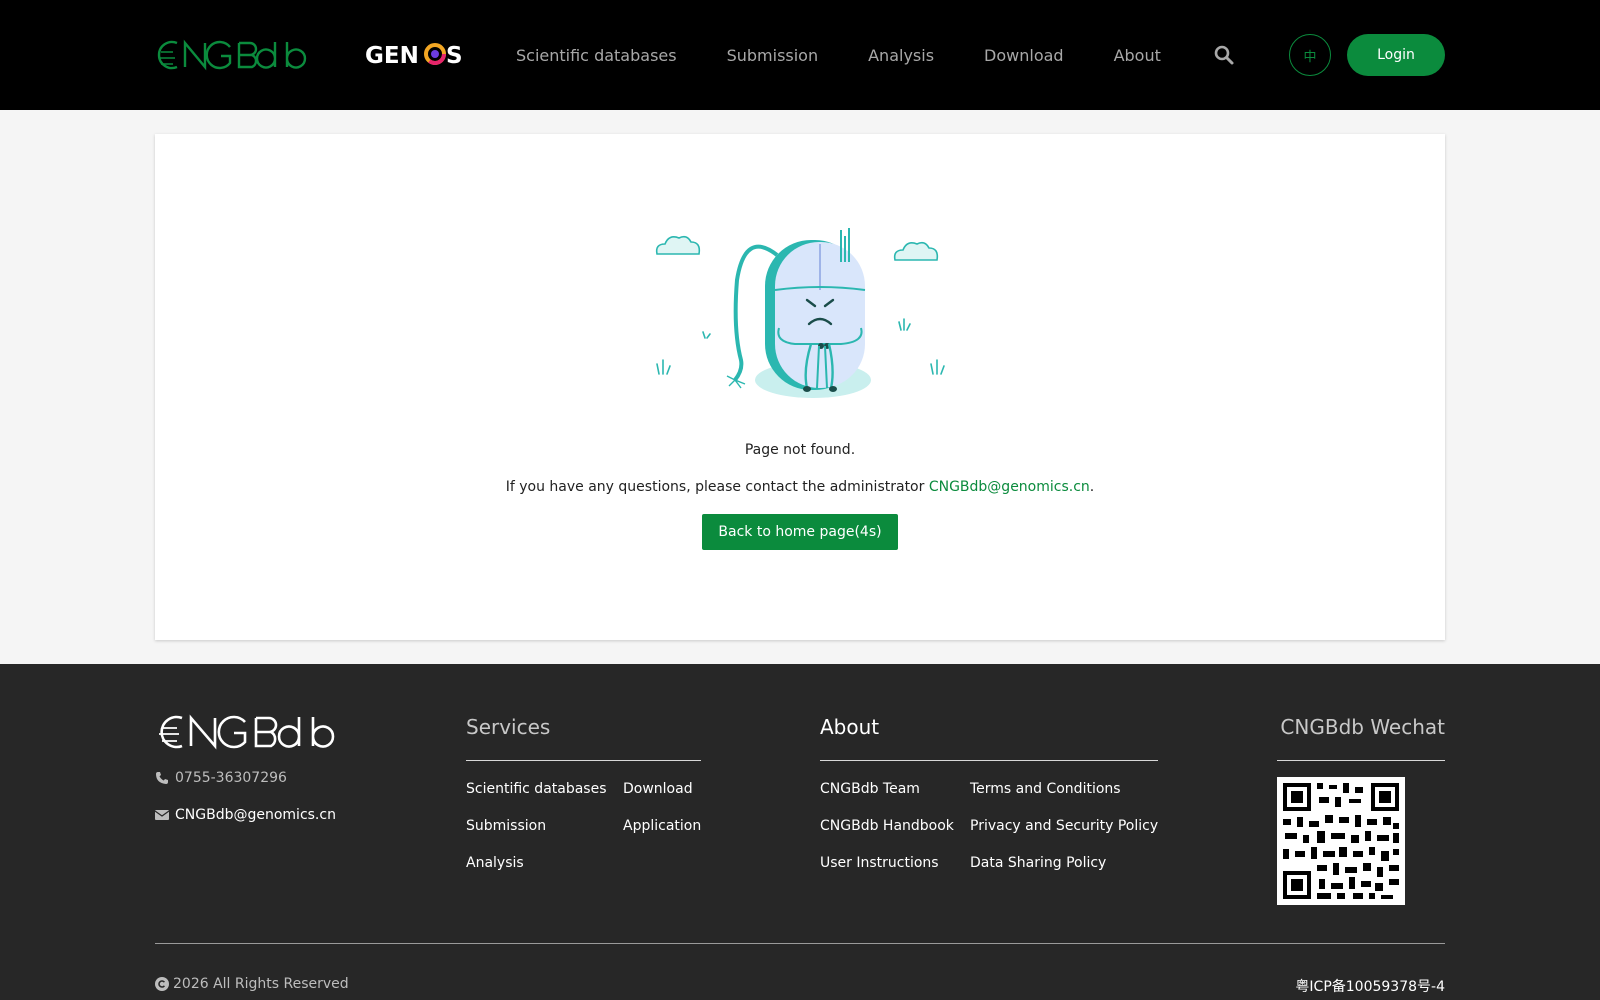 The height and width of the screenshot is (1000, 1600). Describe the element at coordinates (1092, 487) in the screenshot. I see `contact-suffix: .` at that location.